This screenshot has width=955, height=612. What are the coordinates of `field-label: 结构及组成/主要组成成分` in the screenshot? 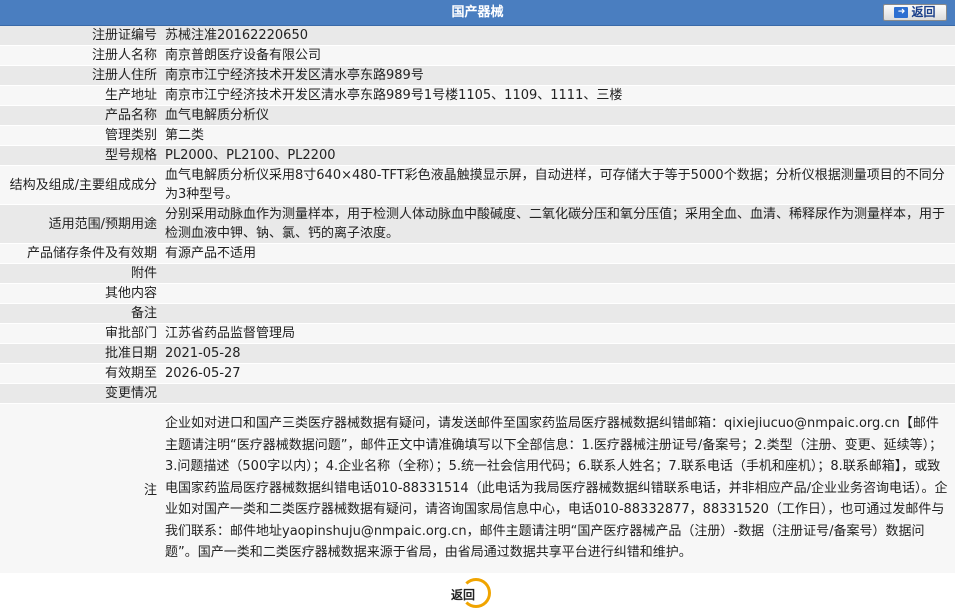 It's located at (80, 185).